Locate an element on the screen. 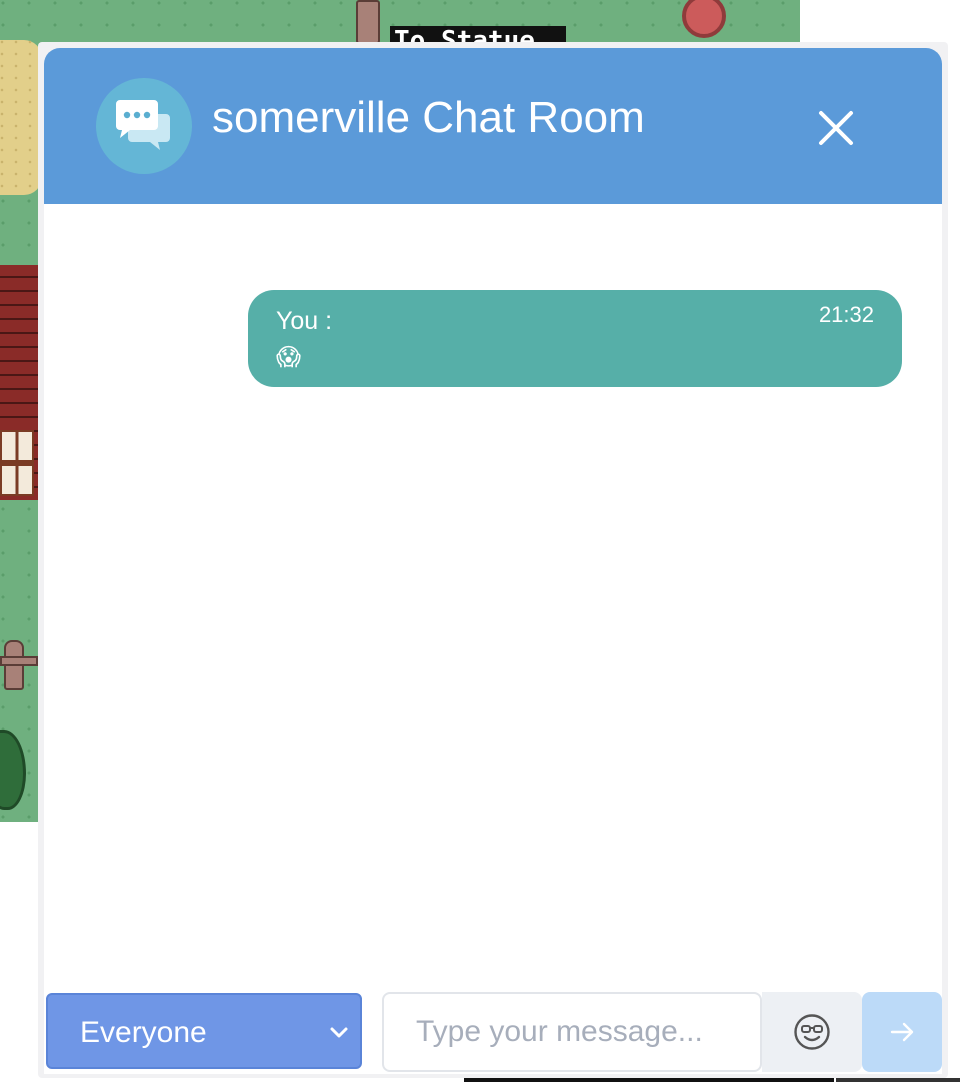 Image resolution: width=960 pixels, height=1082 pixels. chat-bubbles-icon is located at coordinates (143, 125).